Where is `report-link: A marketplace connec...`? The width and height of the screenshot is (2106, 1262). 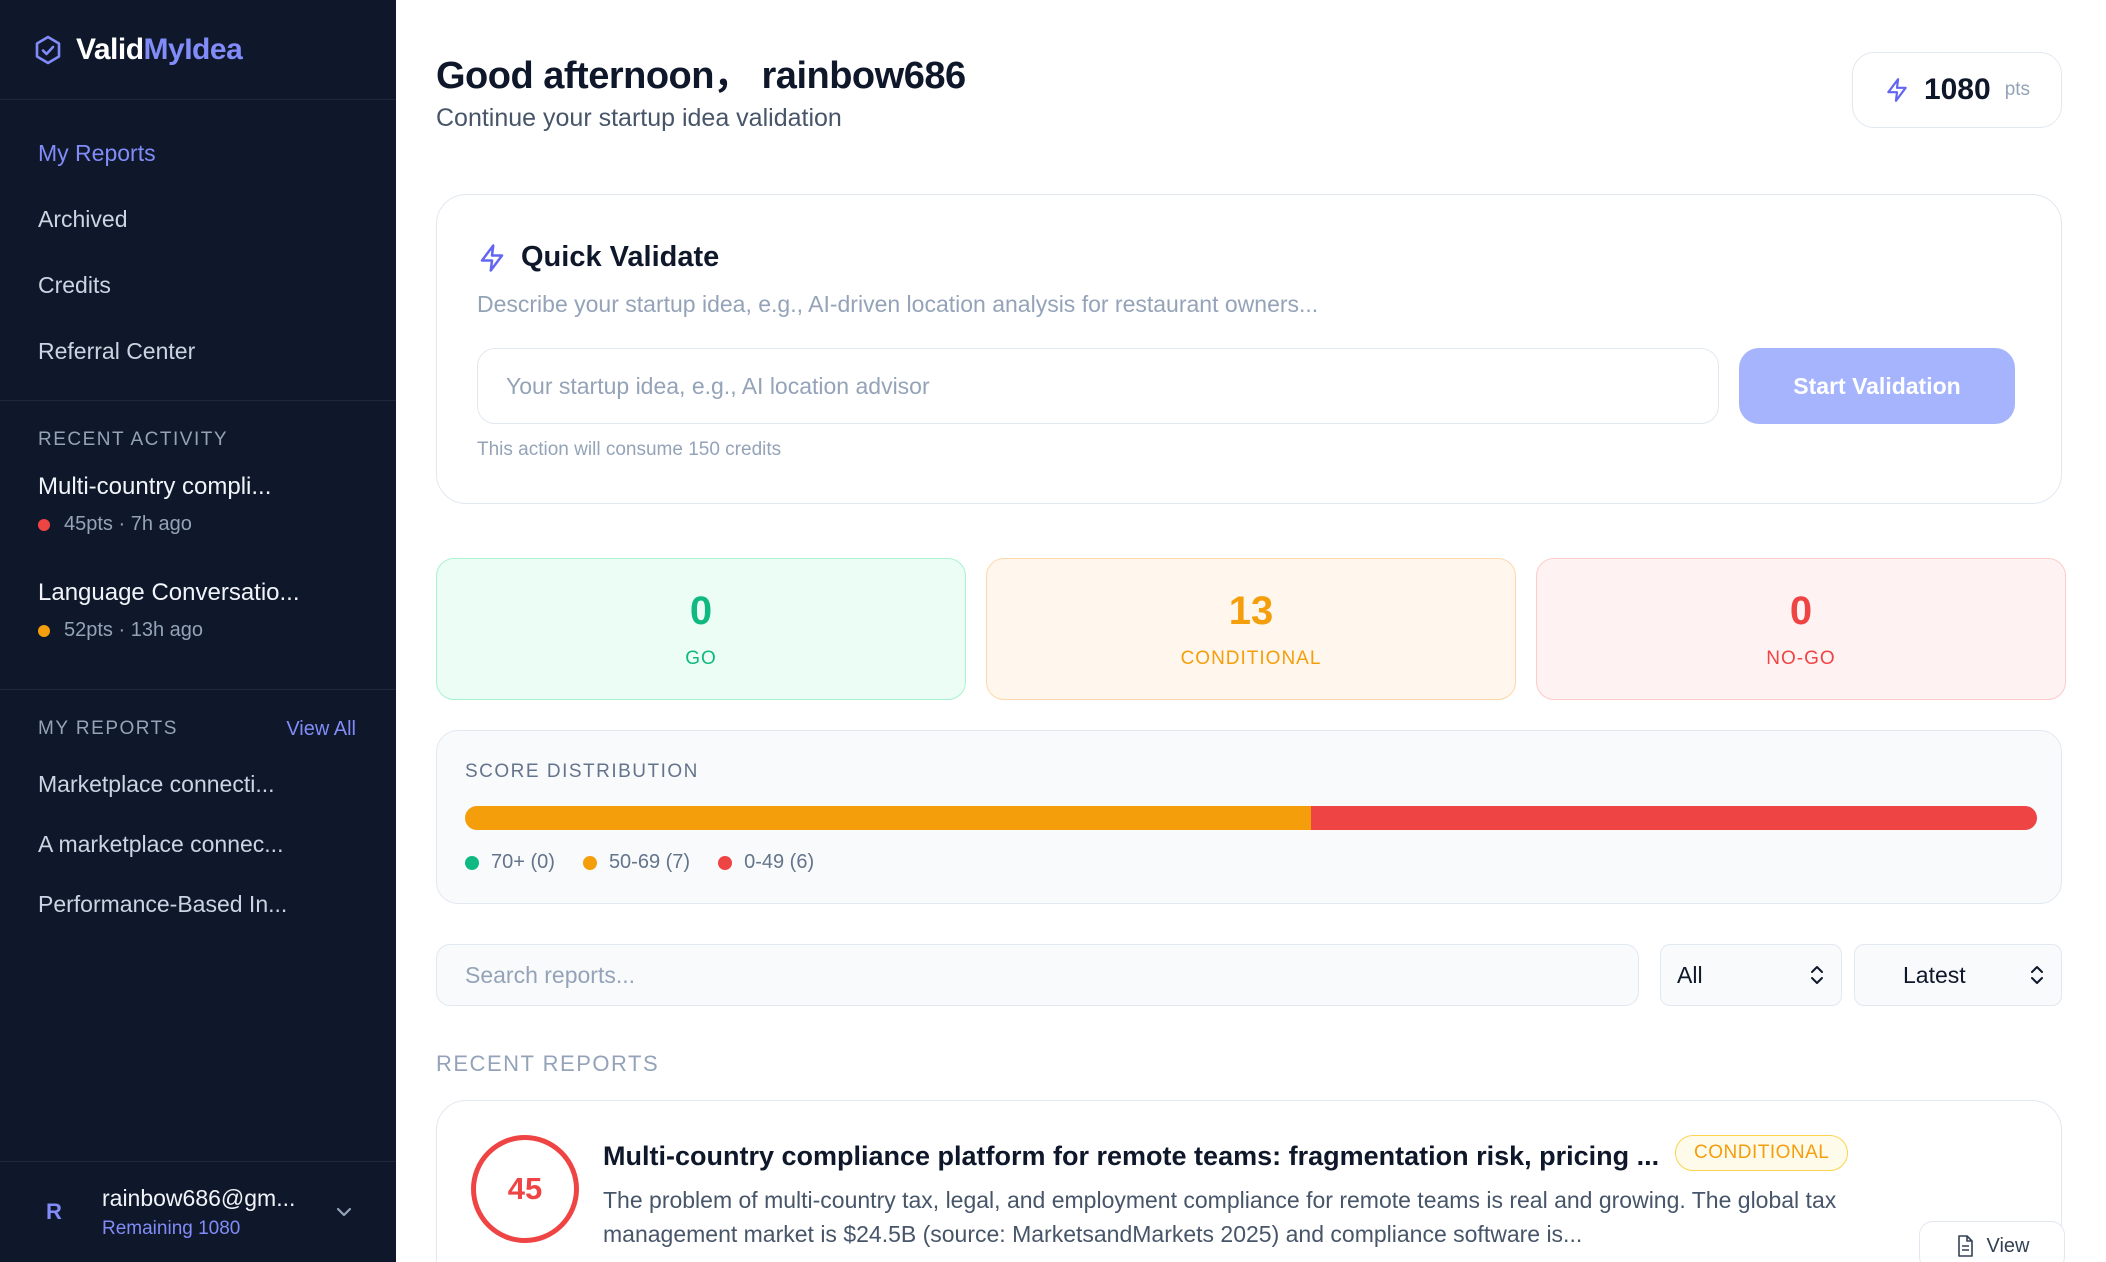 report-link: A marketplace connec... is located at coordinates (198, 844).